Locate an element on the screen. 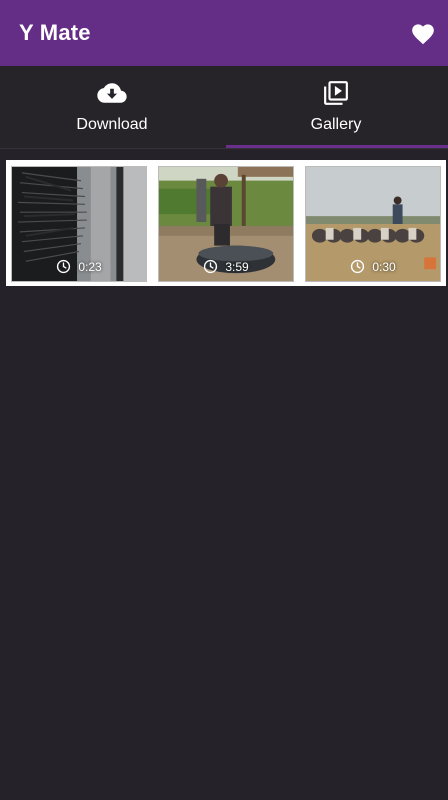 This screenshot has height=800, width=448. app-bar: Y Mate is located at coordinates (224, 33).